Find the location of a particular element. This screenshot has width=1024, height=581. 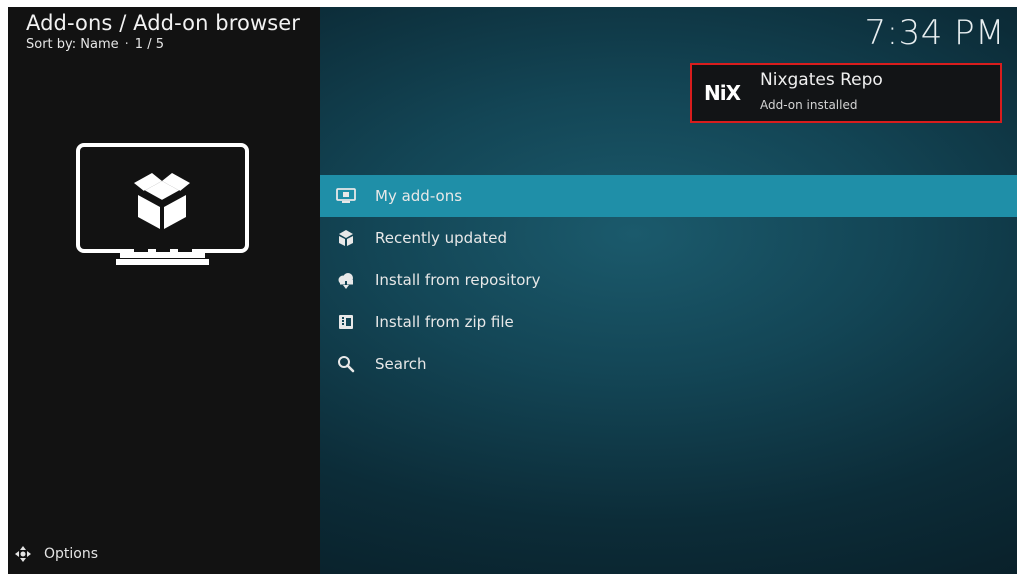

menu-item-label: Search is located at coordinates (401, 364).